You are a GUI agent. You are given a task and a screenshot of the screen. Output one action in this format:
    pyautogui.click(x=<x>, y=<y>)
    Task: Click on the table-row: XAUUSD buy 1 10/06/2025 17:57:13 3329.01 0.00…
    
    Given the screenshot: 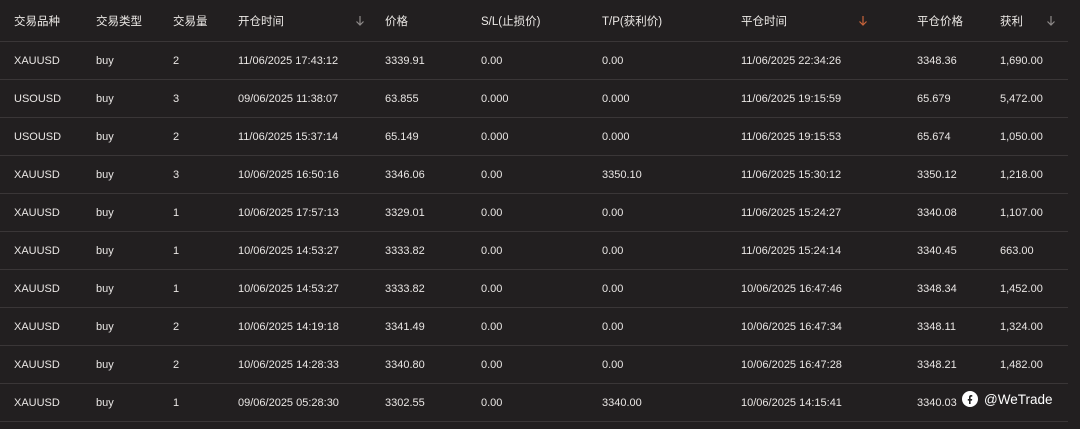 What is the action you would take?
    pyautogui.click(x=534, y=213)
    